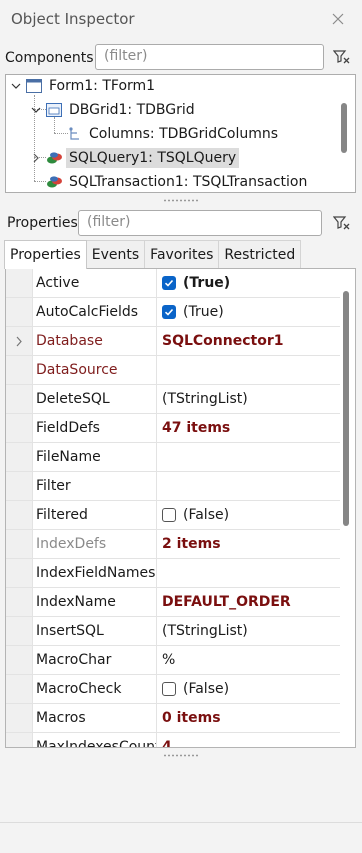 The image size is (362, 853). Describe the element at coordinates (96, 573) in the screenshot. I see `property-name: IndexFieldNames` at that location.